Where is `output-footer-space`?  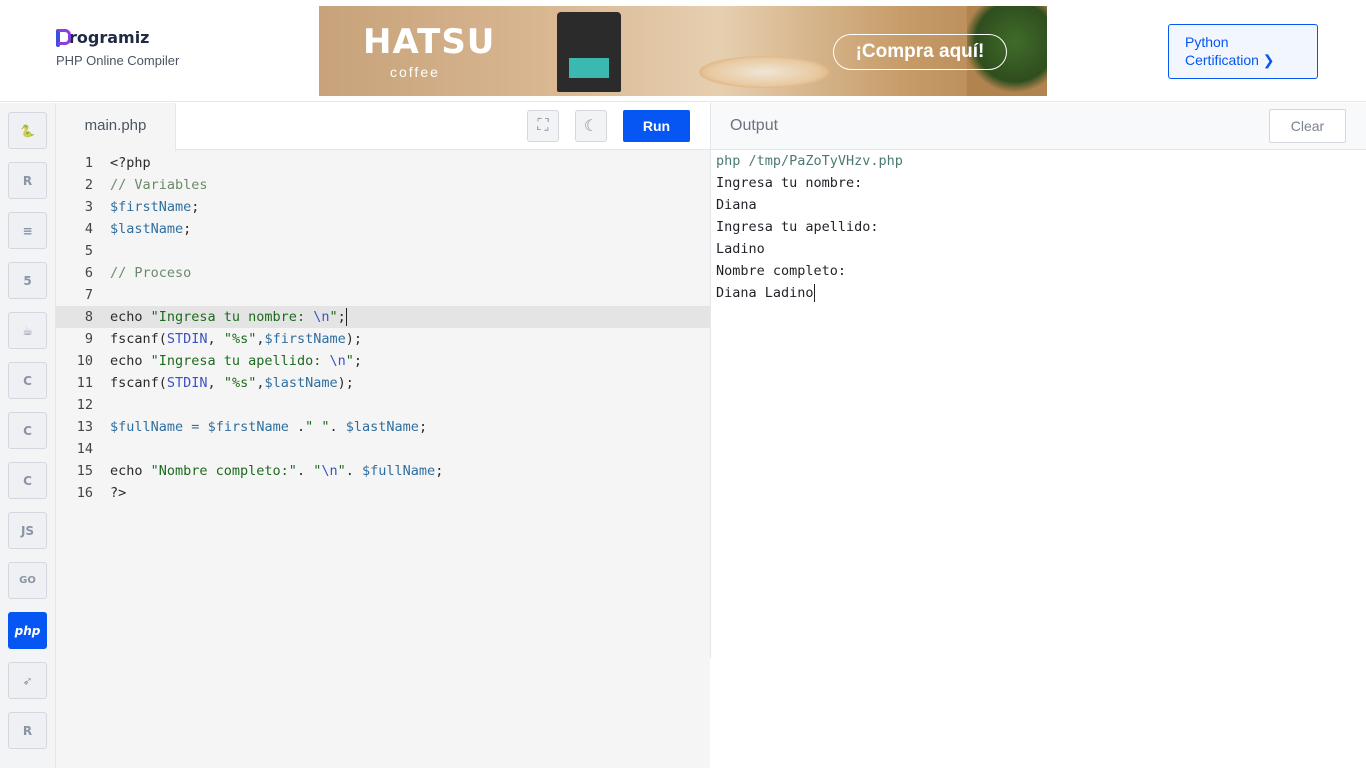 output-footer-space is located at coordinates (1038, 713).